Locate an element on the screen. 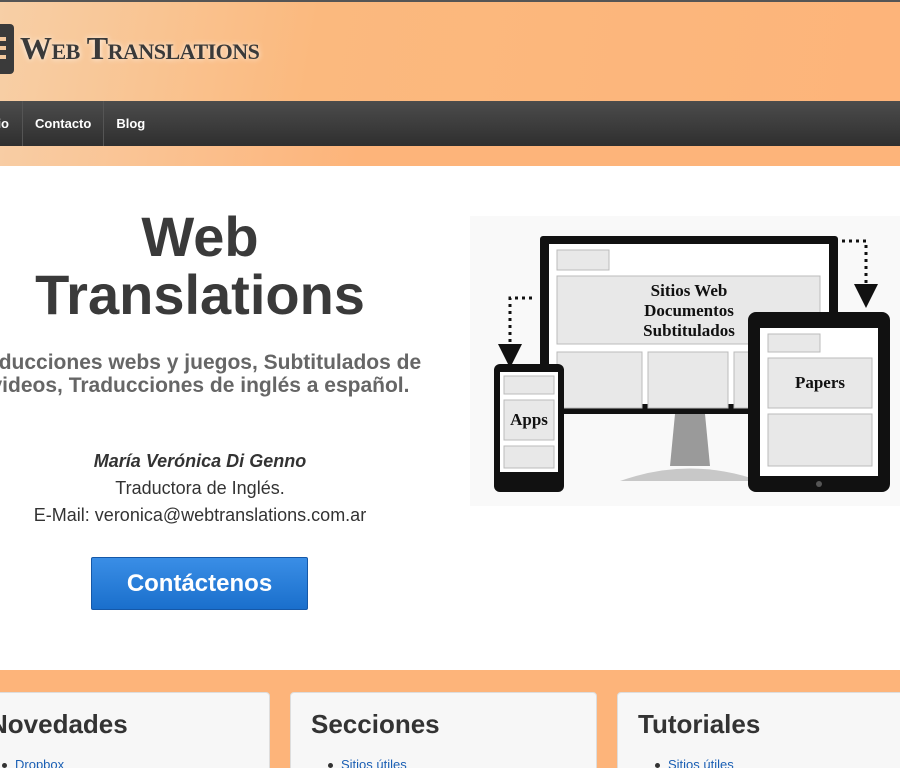  panel-list: Dropbox is located at coordinates (32, 762).